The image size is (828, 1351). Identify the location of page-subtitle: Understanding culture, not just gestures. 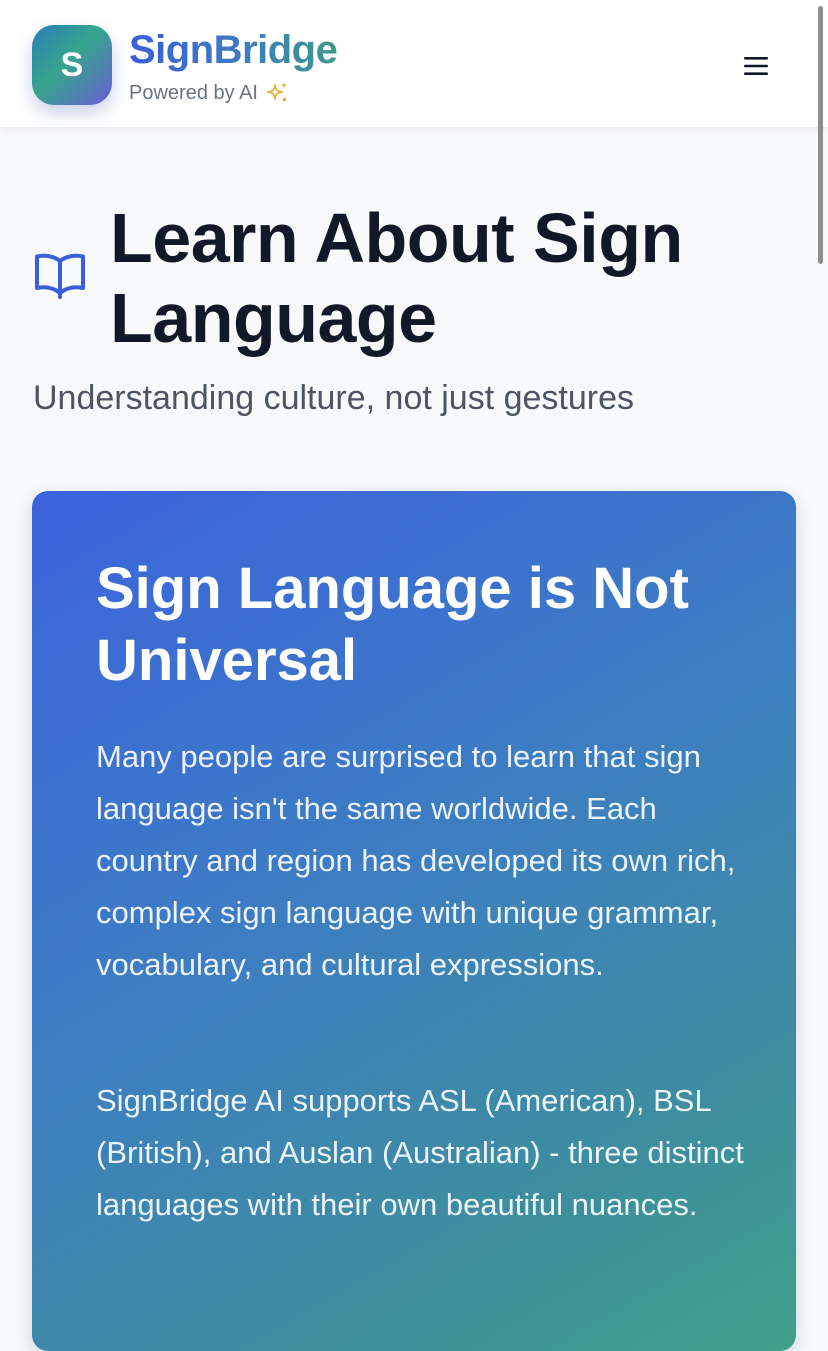
(334, 398).